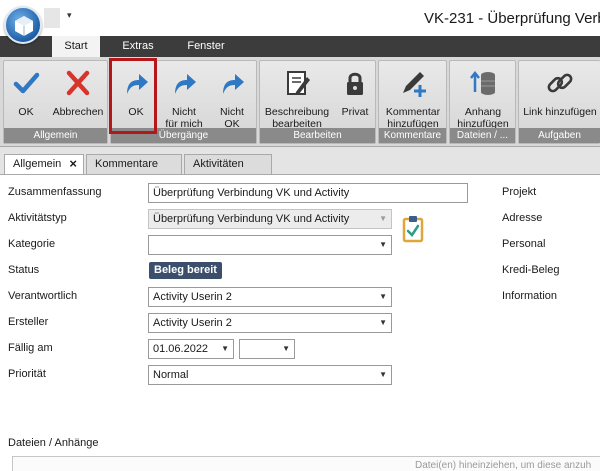 The image size is (600, 471). I want to click on link-hinzufuegen-button: Link hinzufügen, so click(560, 97).